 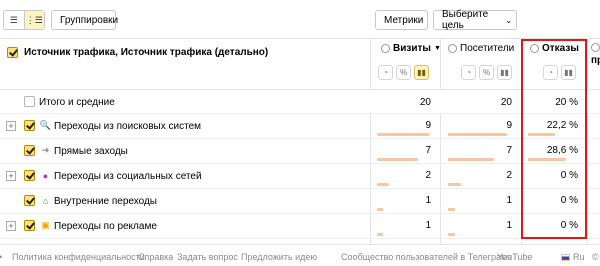 What do you see at coordinates (91, 151) in the screenshot?
I see `row-label: Прямые заходы` at bounding box center [91, 151].